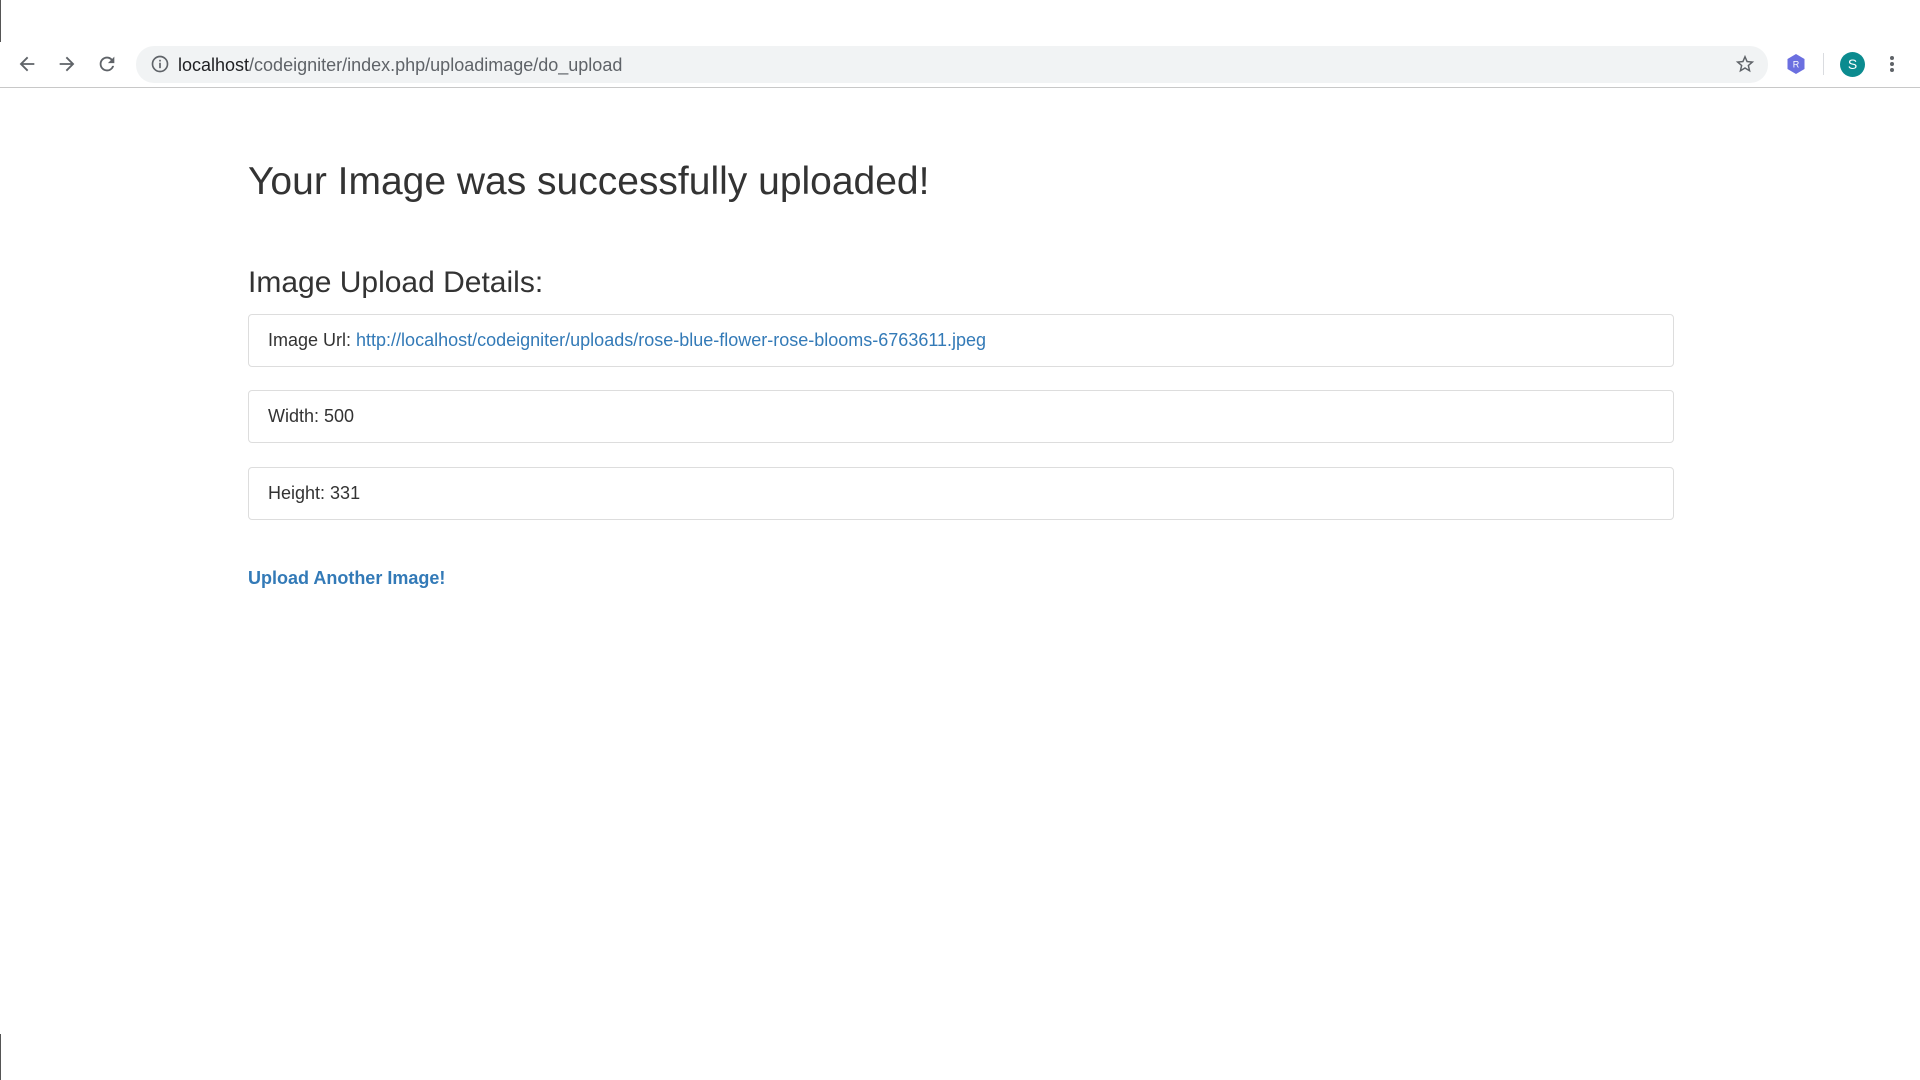  I want to click on extension-letter: R, so click(1796, 65).